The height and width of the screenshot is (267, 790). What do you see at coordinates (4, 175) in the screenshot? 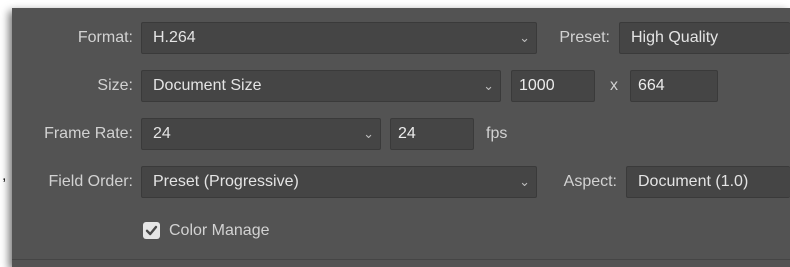
I see `edge-mark: ,` at bounding box center [4, 175].